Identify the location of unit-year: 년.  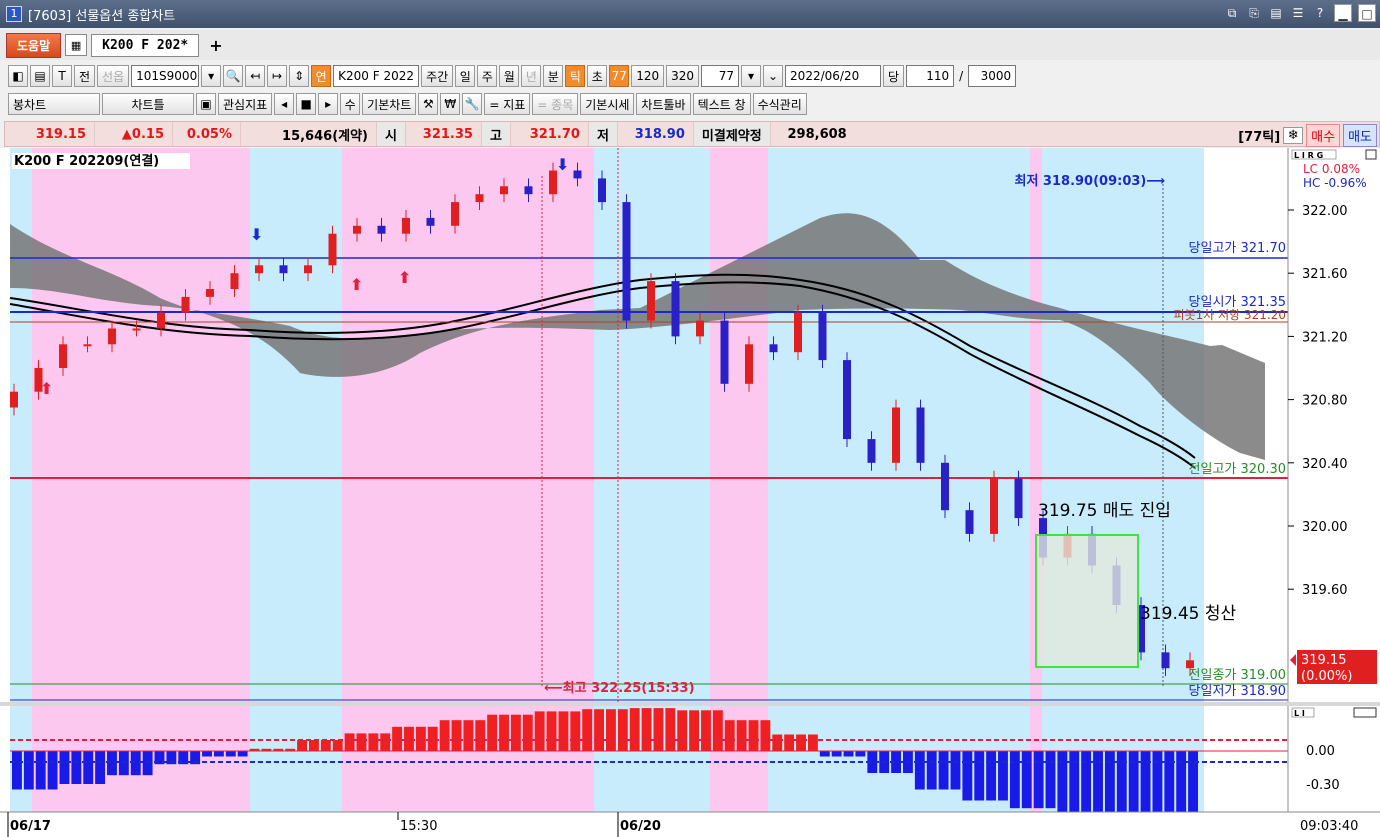
(531, 76).